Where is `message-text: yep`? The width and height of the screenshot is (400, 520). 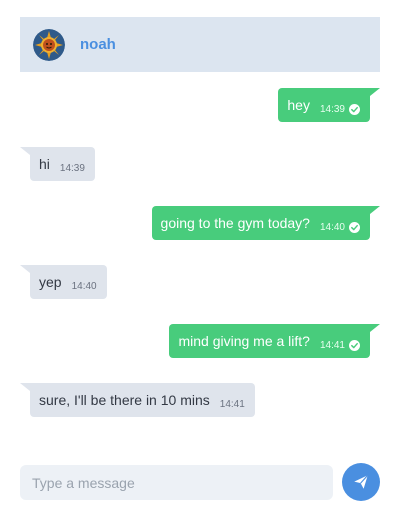
message-text: yep is located at coordinates (50, 282).